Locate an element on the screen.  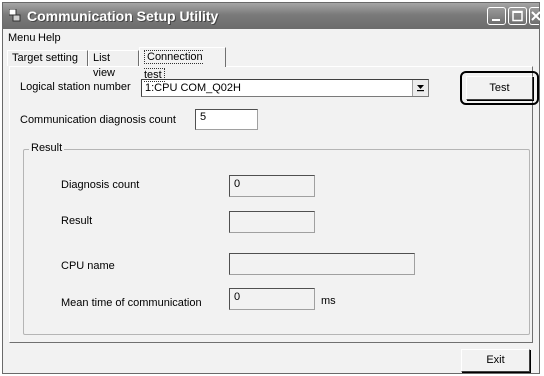
close-icon is located at coordinates (535, 16).